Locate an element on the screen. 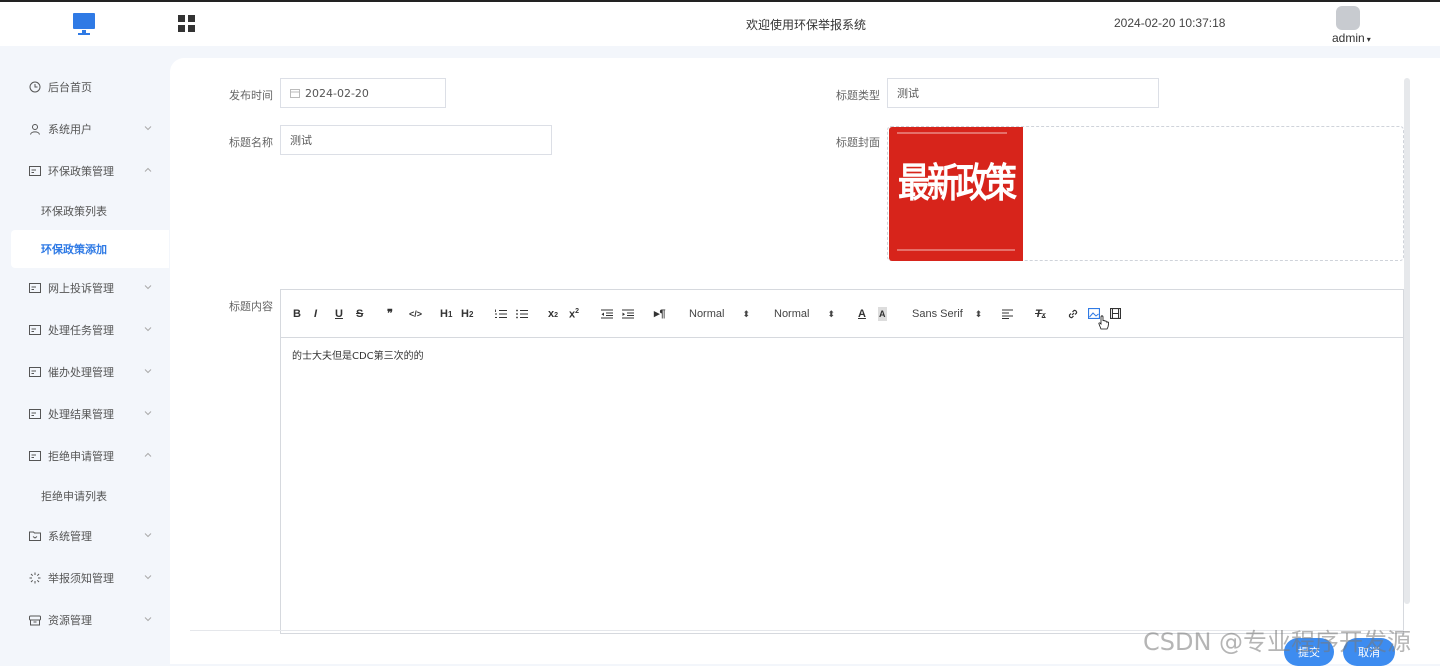 The height and width of the screenshot is (666, 1440). type-label: 标题类型 is located at coordinates (858, 95).